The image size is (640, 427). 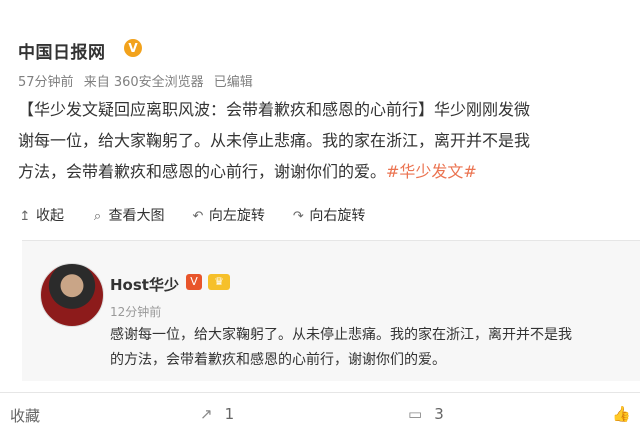 I want to click on share-count: 1, so click(x=229, y=414).